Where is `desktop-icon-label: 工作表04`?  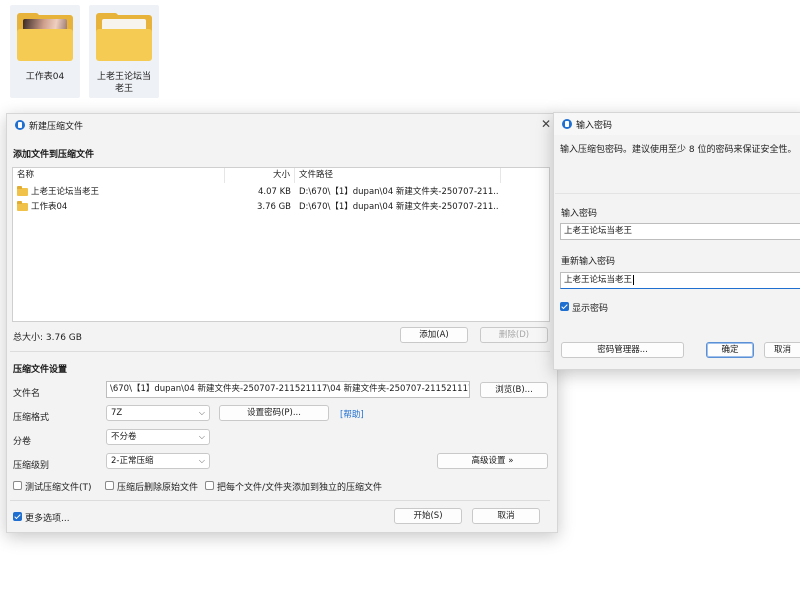 desktop-icon-label: 工作表04 is located at coordinates (45, 77).